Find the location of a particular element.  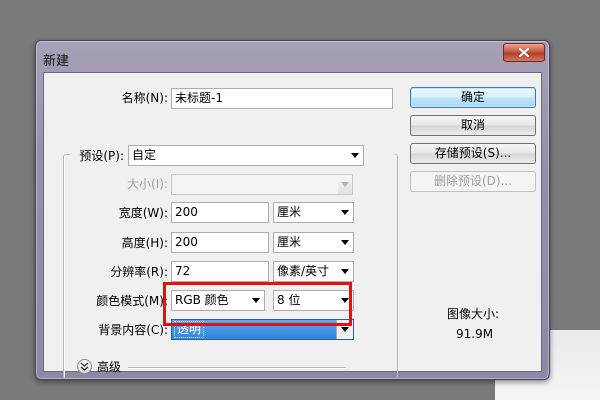

name-label: 名称(N): is located at coordinates (144, 98).